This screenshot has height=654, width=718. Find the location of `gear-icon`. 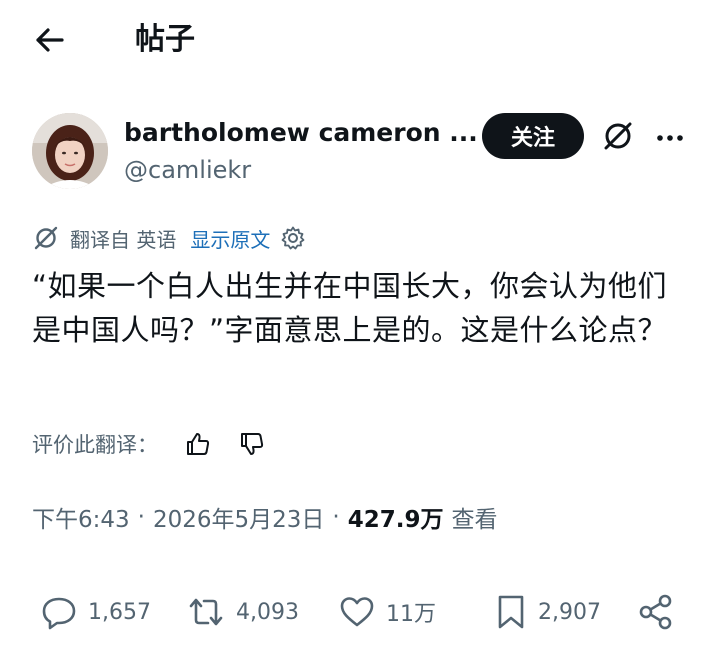

gear-icon is located at coordinates (293, 238).